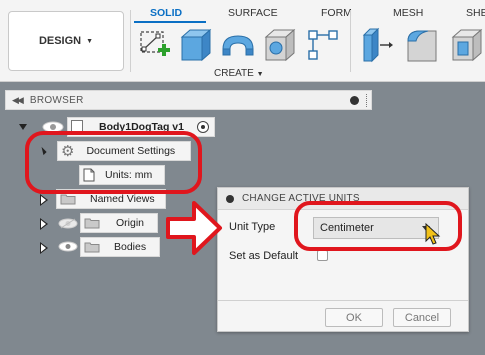  What do you see at coordinates (194, 228) in the screenshot?
I see `annotation-arrow-icon` at bounding box center [194, 228].